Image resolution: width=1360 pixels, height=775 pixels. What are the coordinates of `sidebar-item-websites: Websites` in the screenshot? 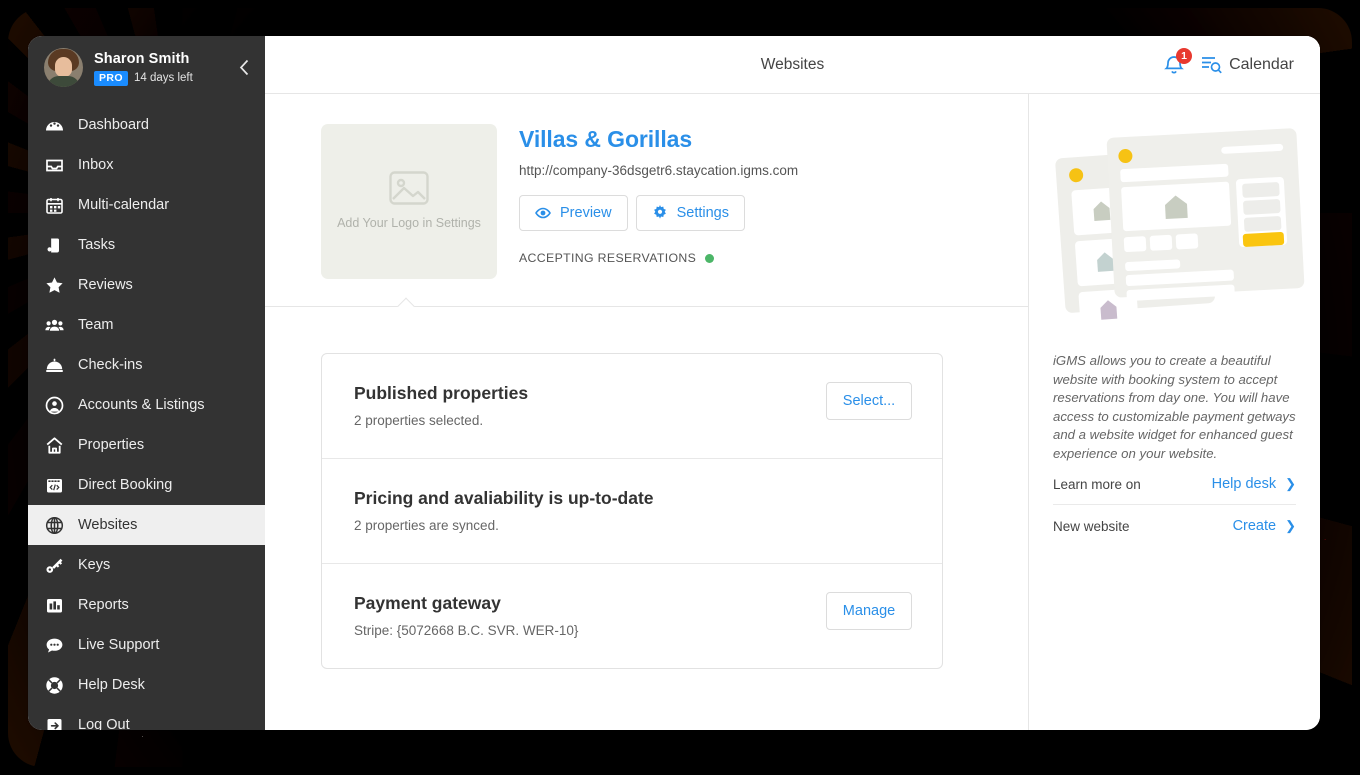 It's located at (146, 525).